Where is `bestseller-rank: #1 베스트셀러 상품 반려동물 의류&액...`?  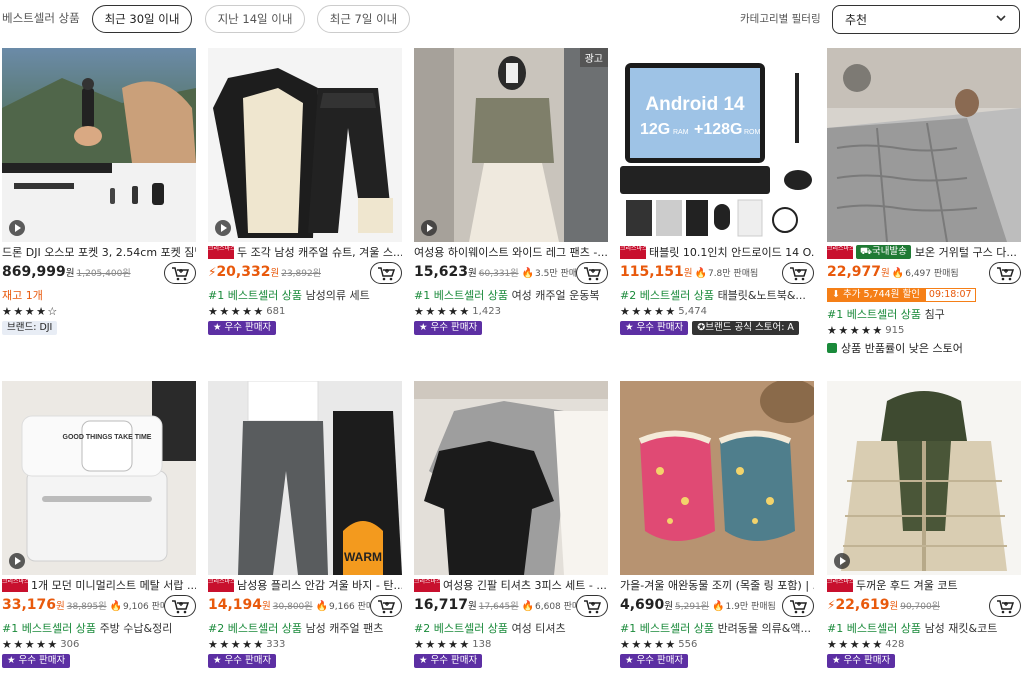 bestseller-rank: #1 베스트셀러 상품 반려동물 의류&액... is located at coordinates (717, 627).